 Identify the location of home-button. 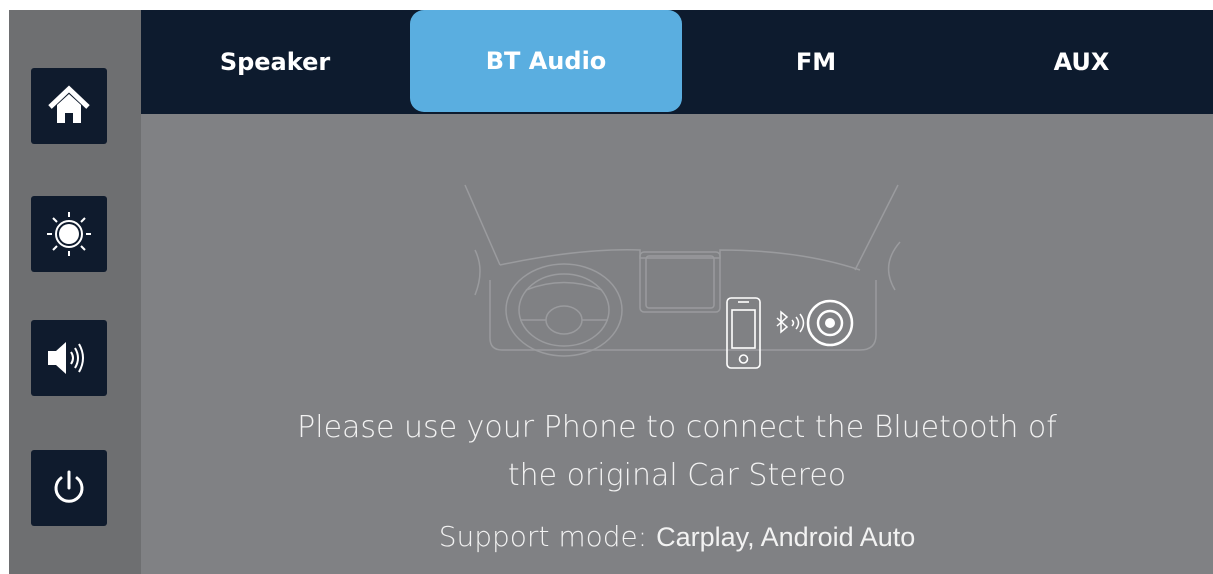
(69, 106).